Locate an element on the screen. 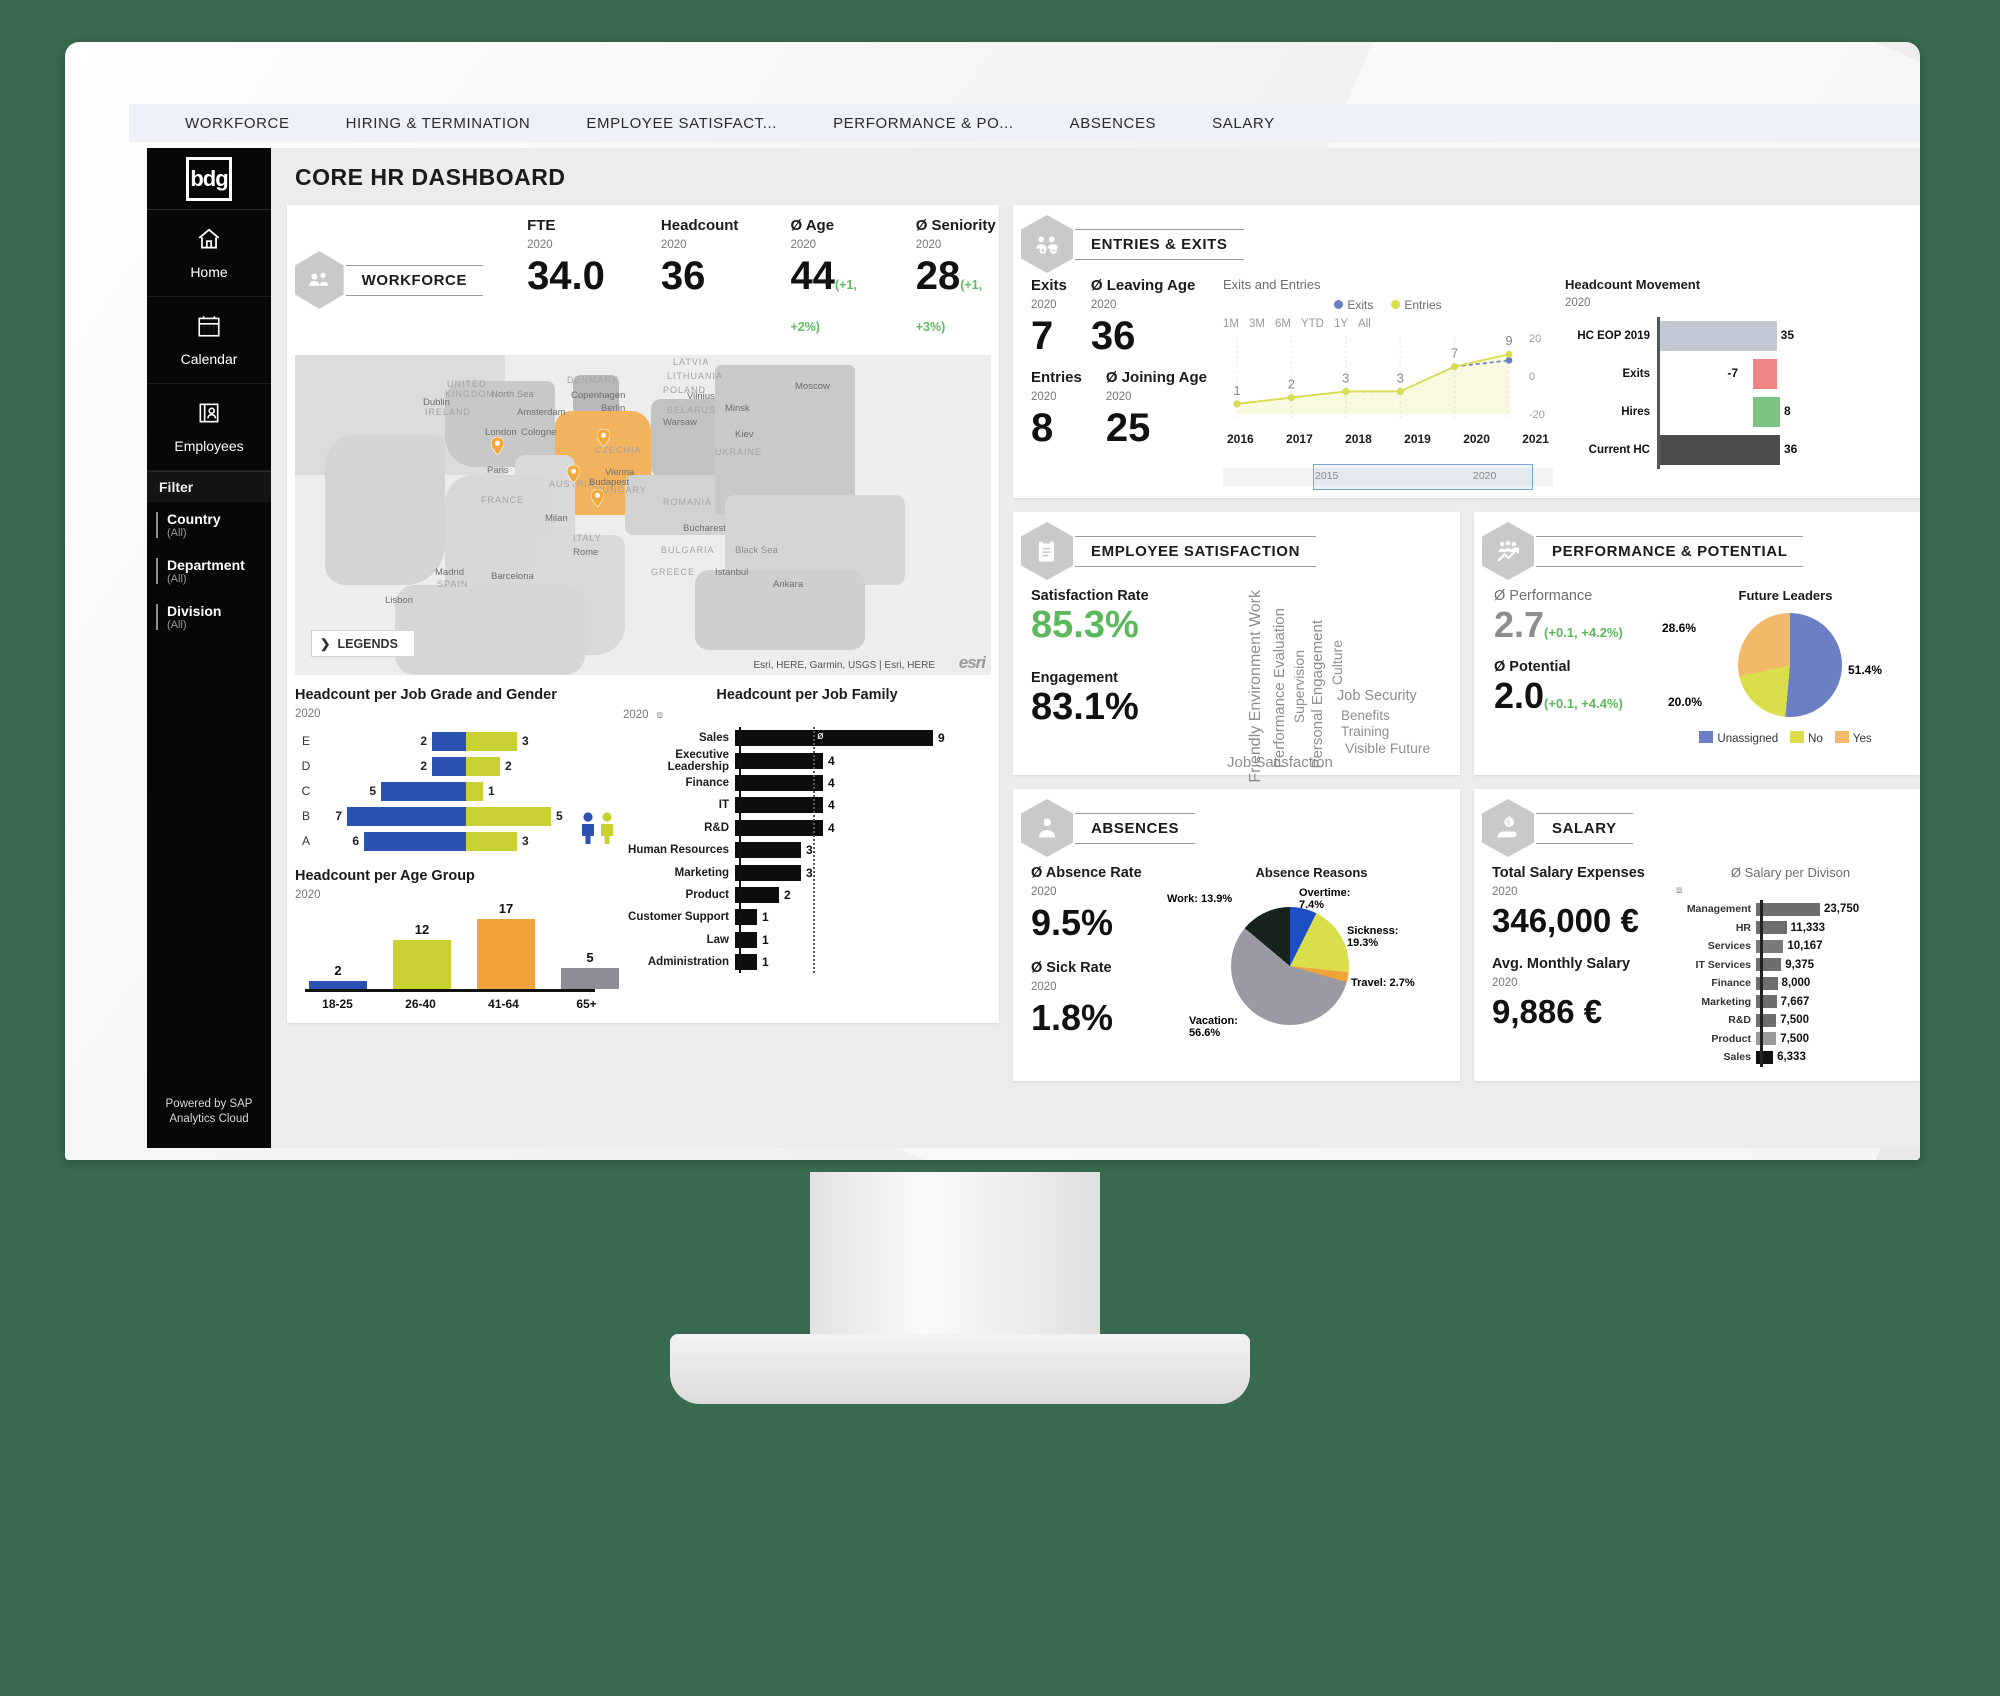 The width and height of the screenshot is (2000, 1696). tab-workforce: WORKFORCE is located at coordinates (237, 123).